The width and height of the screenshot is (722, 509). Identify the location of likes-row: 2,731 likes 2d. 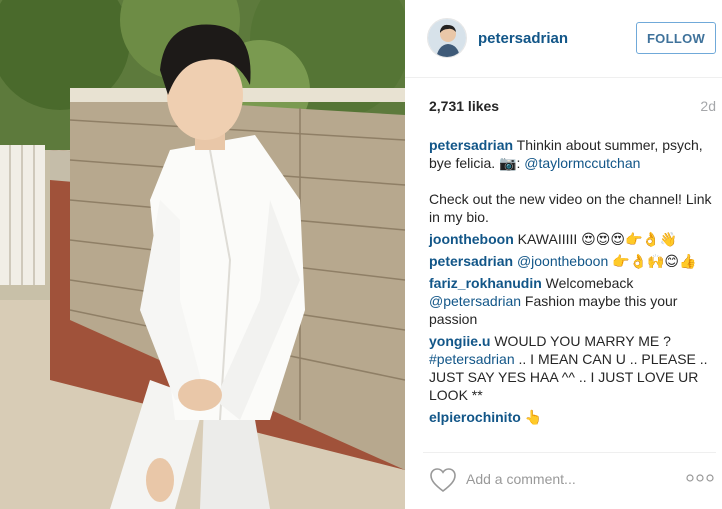
(572, 108).